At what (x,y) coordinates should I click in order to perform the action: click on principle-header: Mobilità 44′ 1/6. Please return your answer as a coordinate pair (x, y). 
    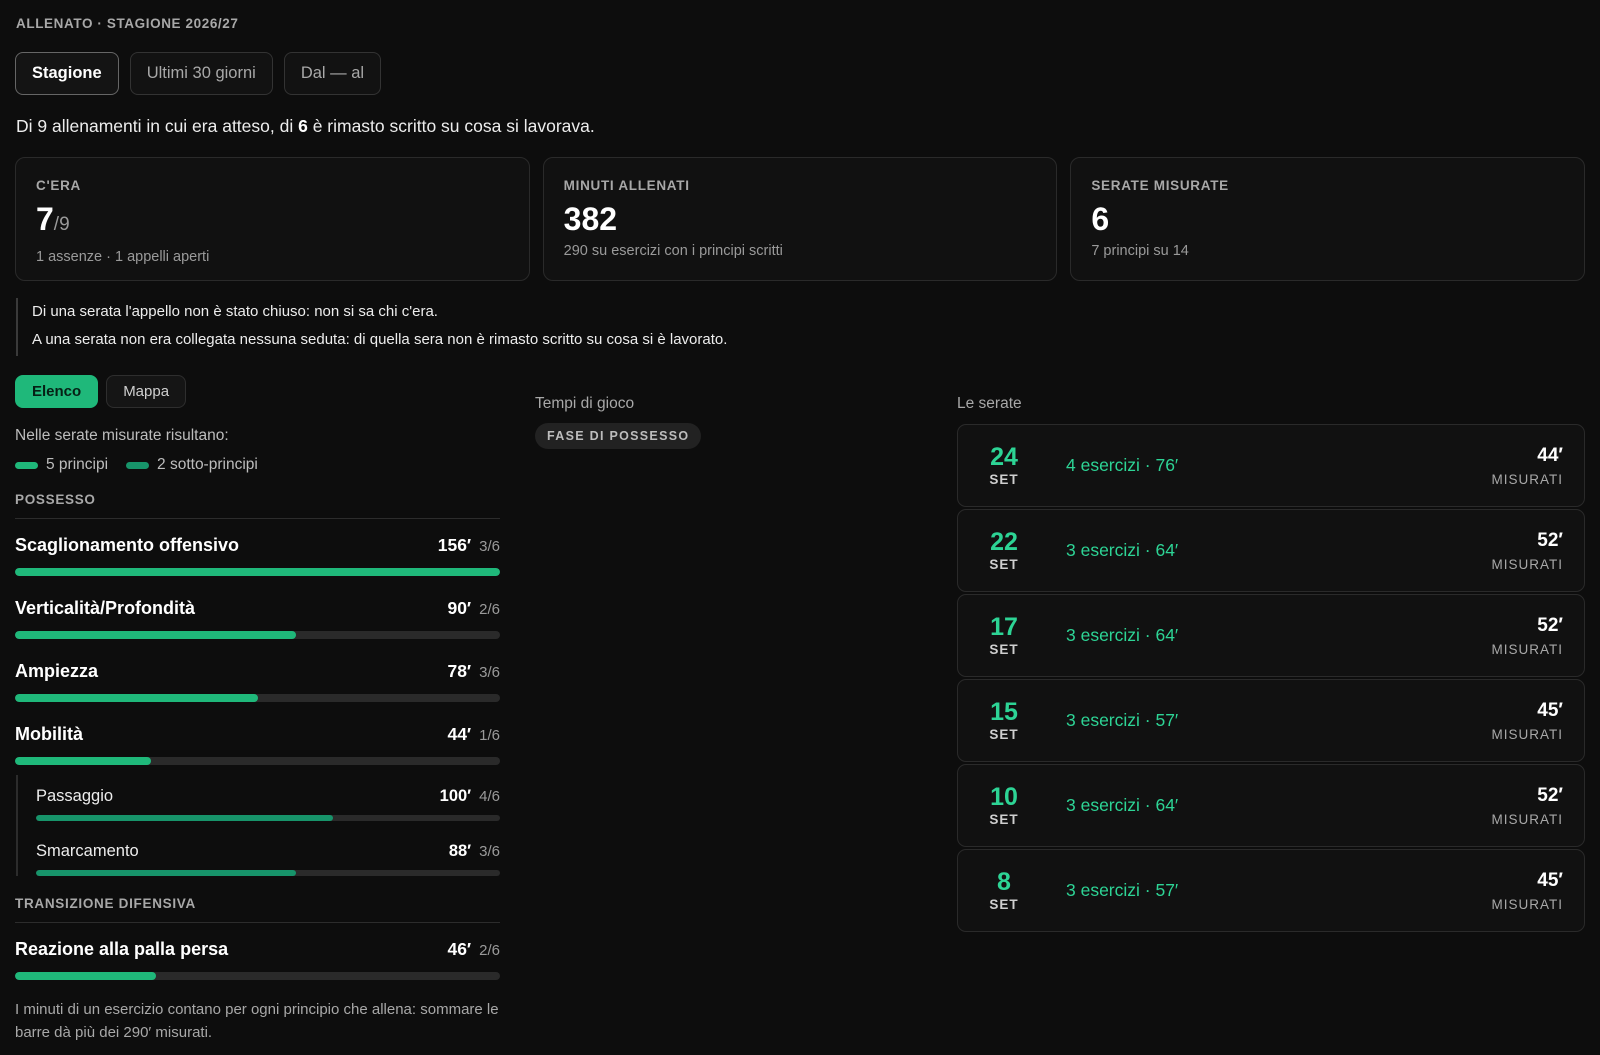
    Looking at the image, I should click on (257, 734).